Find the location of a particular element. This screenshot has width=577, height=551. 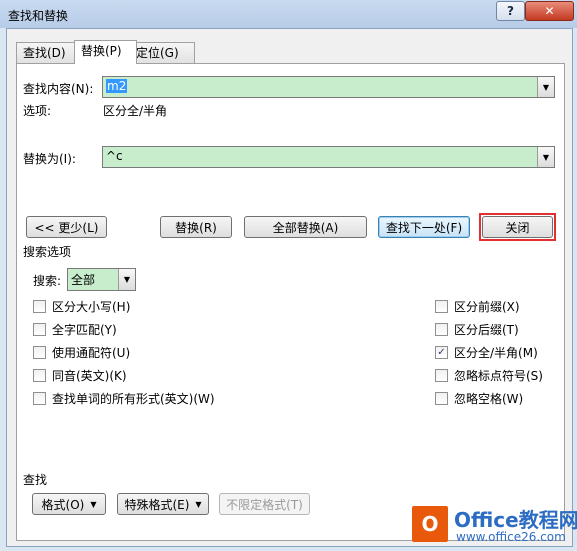

option-match-case: 区分大小写(H) is located at coordinates (81, 306).